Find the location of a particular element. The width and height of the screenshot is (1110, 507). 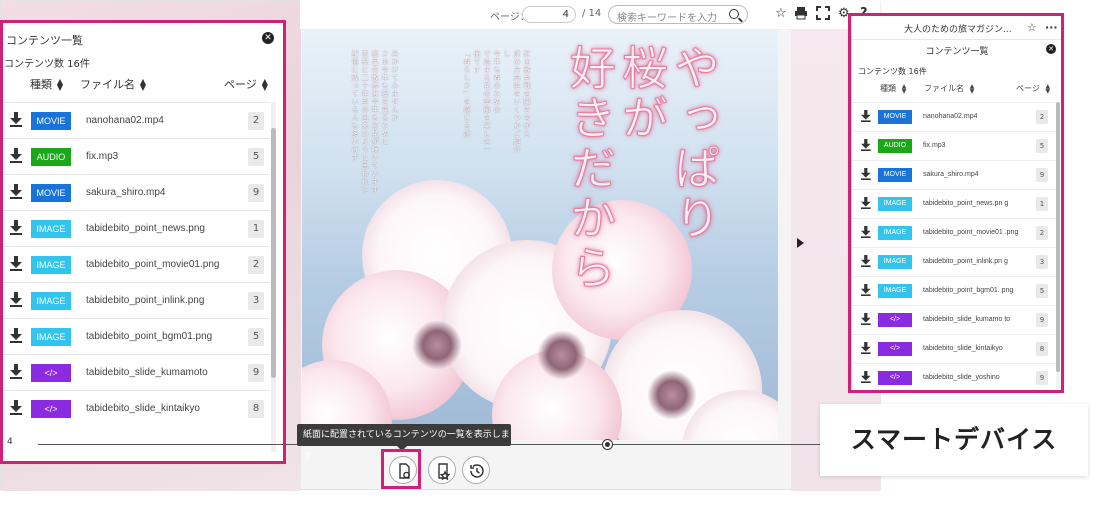

history-button is located at coordinates (476, 470).